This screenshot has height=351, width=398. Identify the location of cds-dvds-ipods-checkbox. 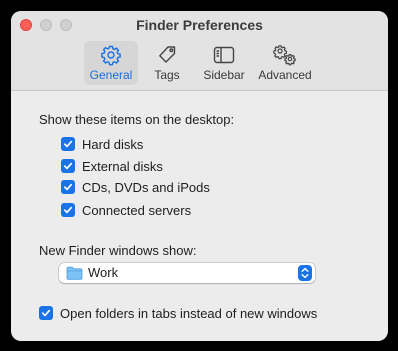
(68, 187).